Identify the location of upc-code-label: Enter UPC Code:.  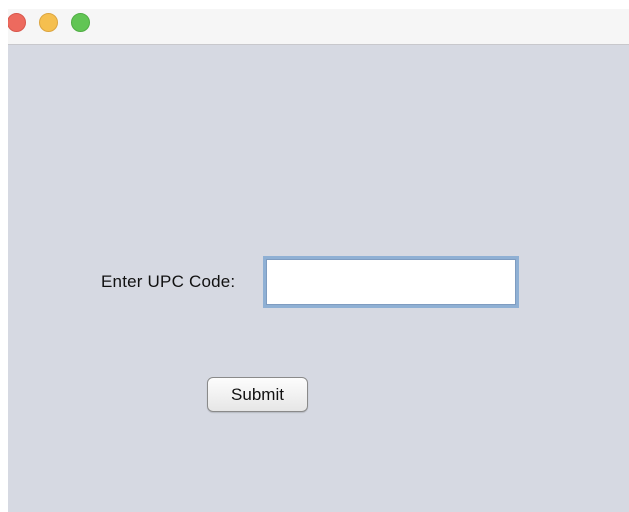
(168, 281).